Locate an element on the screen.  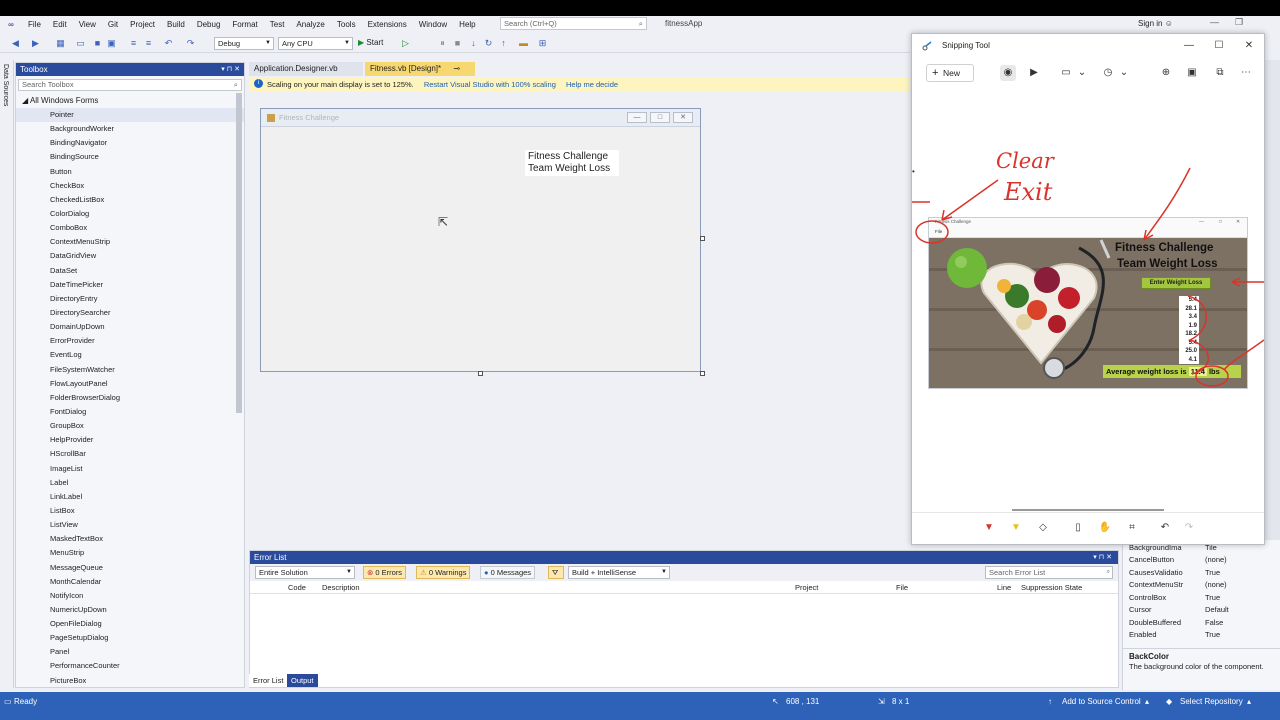
column-line: Line is located at coordinates (1004, 587).